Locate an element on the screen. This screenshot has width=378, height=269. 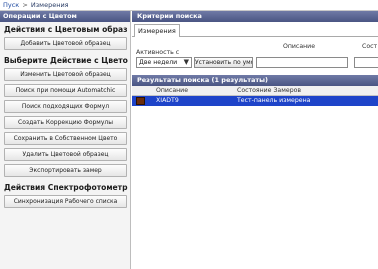
column-description: Описание is located at coordinates (172, 90).